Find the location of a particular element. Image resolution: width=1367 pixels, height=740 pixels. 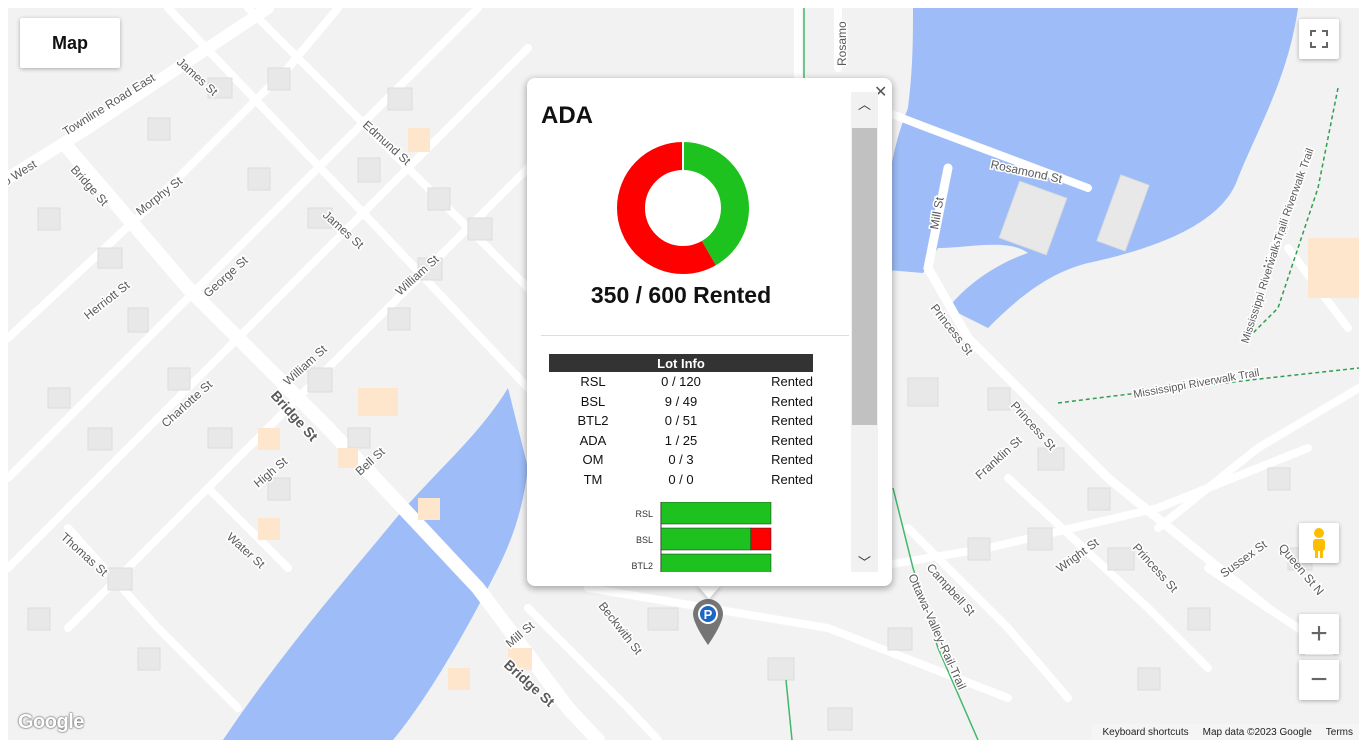

lot-info-header: Lot Info is located at coordinates (681, 363).